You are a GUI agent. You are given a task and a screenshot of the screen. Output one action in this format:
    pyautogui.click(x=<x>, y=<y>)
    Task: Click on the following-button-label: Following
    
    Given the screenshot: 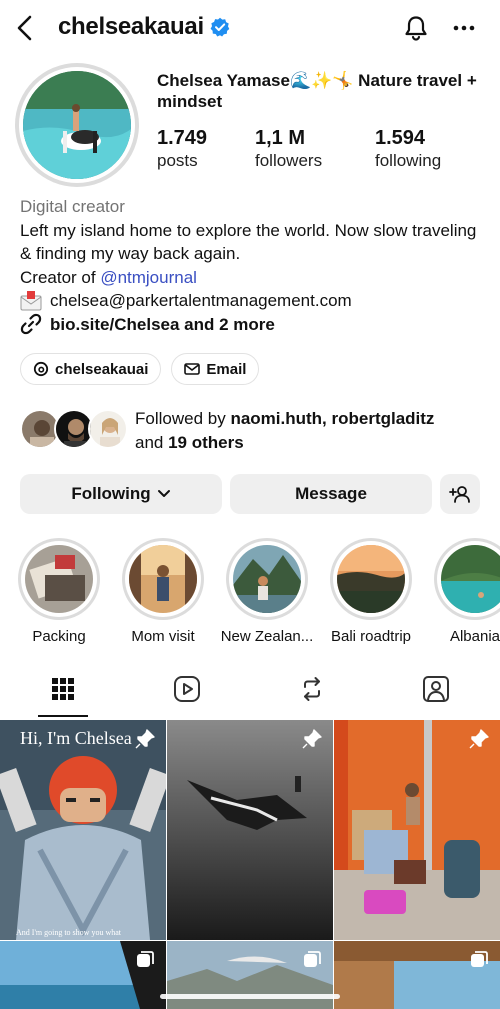 What is the action you would take?
    pyautogui.click(x=111, y=493)
    